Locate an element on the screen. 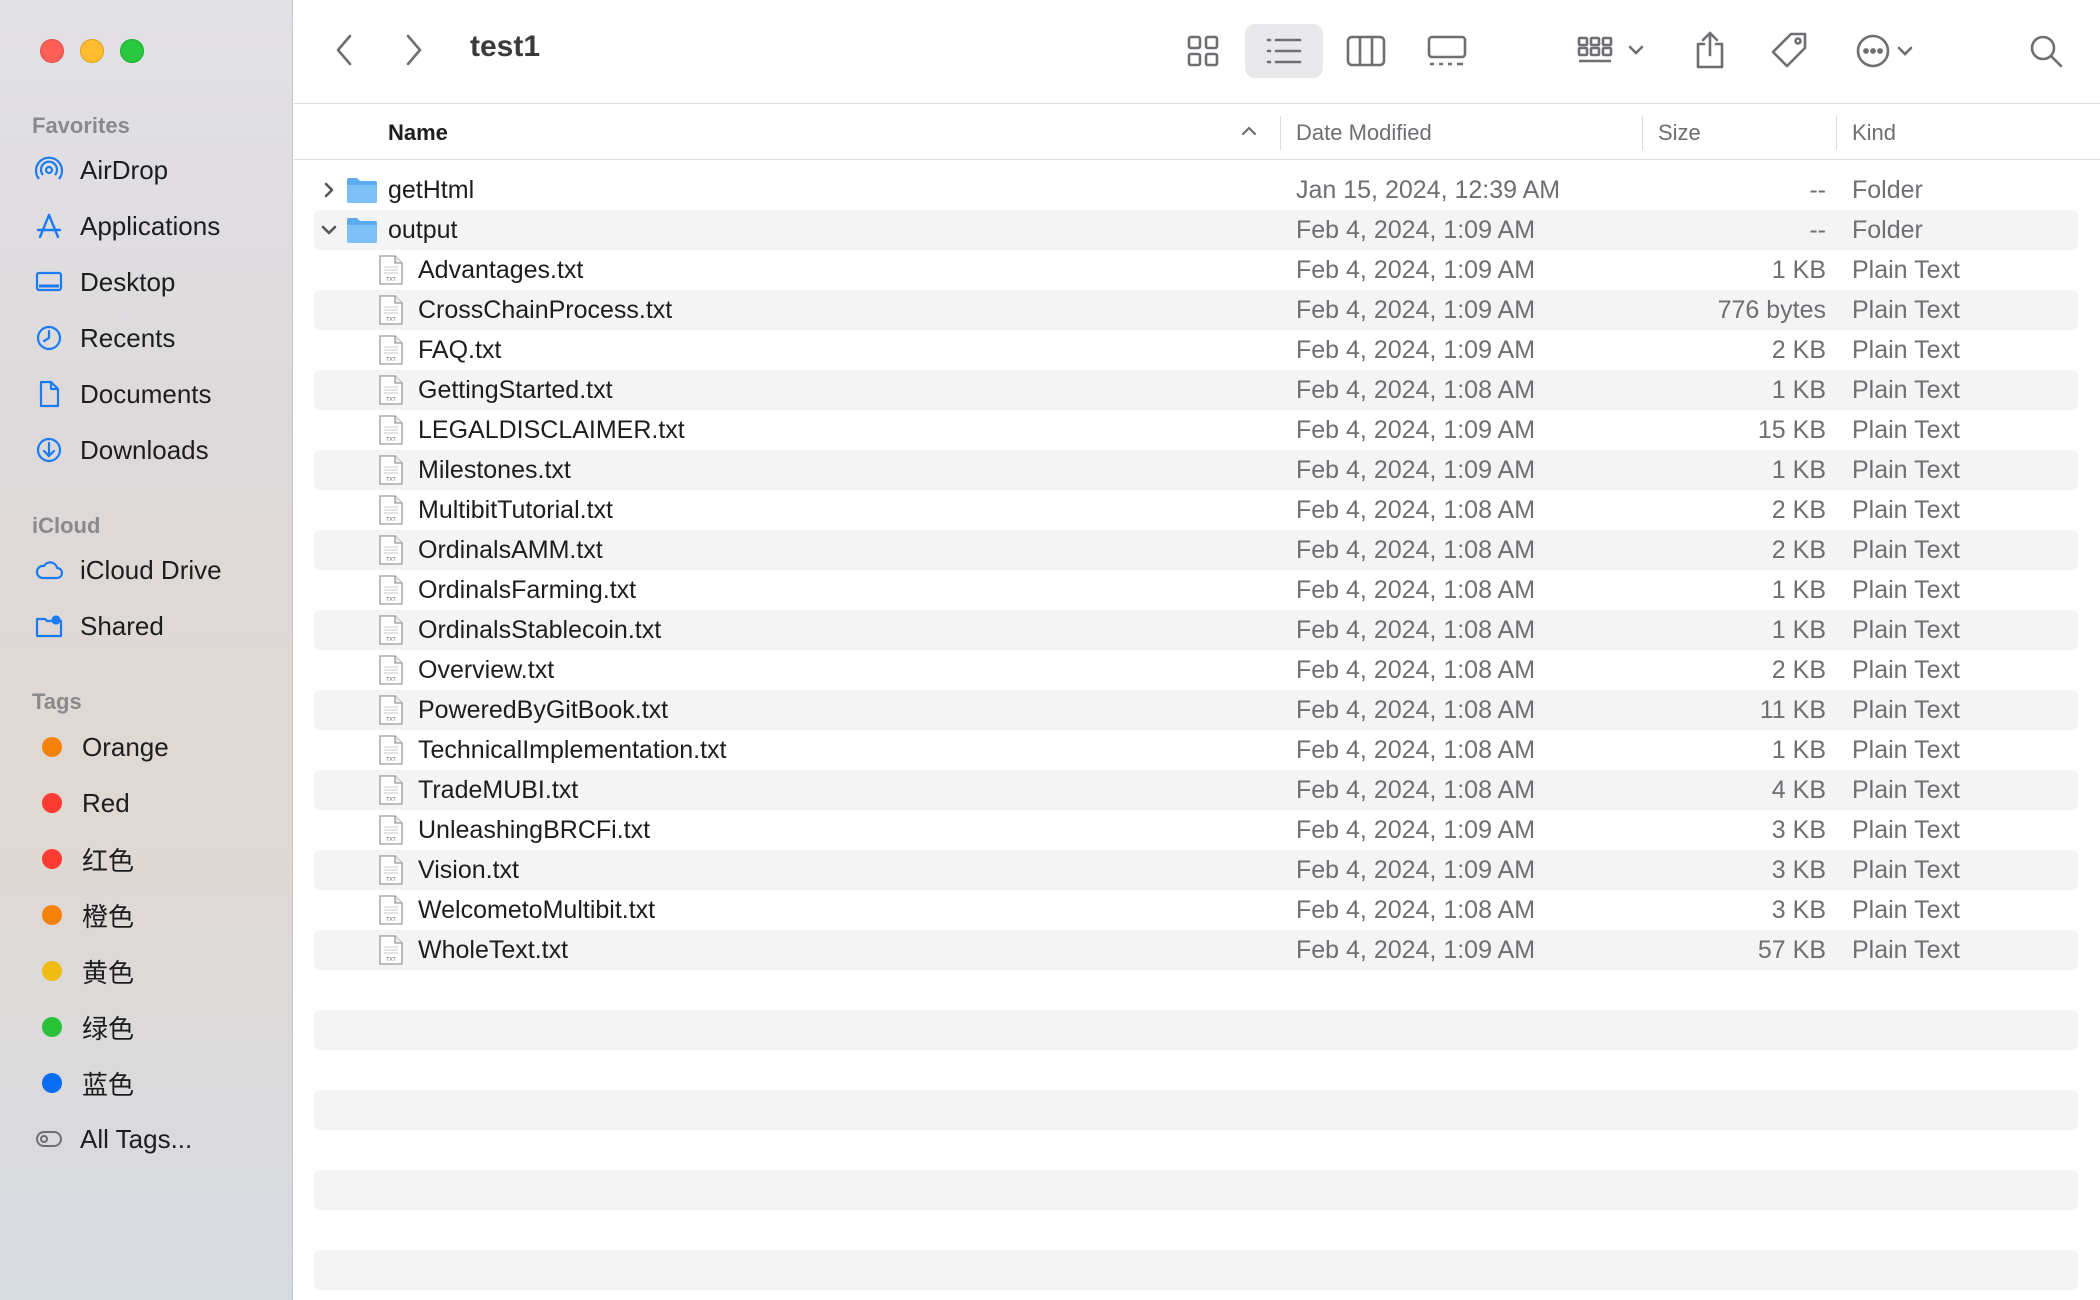 This screenshot has height=1300, width=2100. applications-icon is located at coordinates (49, 226).